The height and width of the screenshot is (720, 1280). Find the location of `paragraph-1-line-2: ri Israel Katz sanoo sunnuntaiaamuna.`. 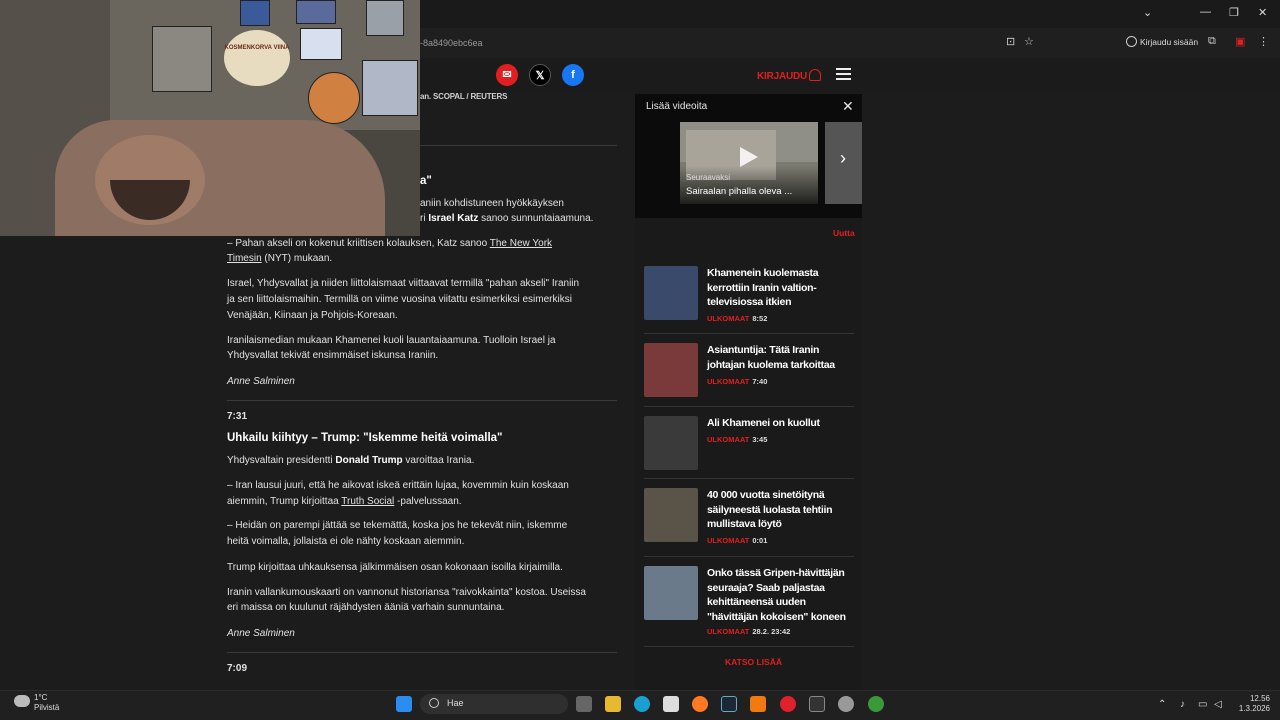

paragraph-1-line-2: ri Israel Katz sanoo sunnuntaiaamuna. is located at coordinates (507, 218).